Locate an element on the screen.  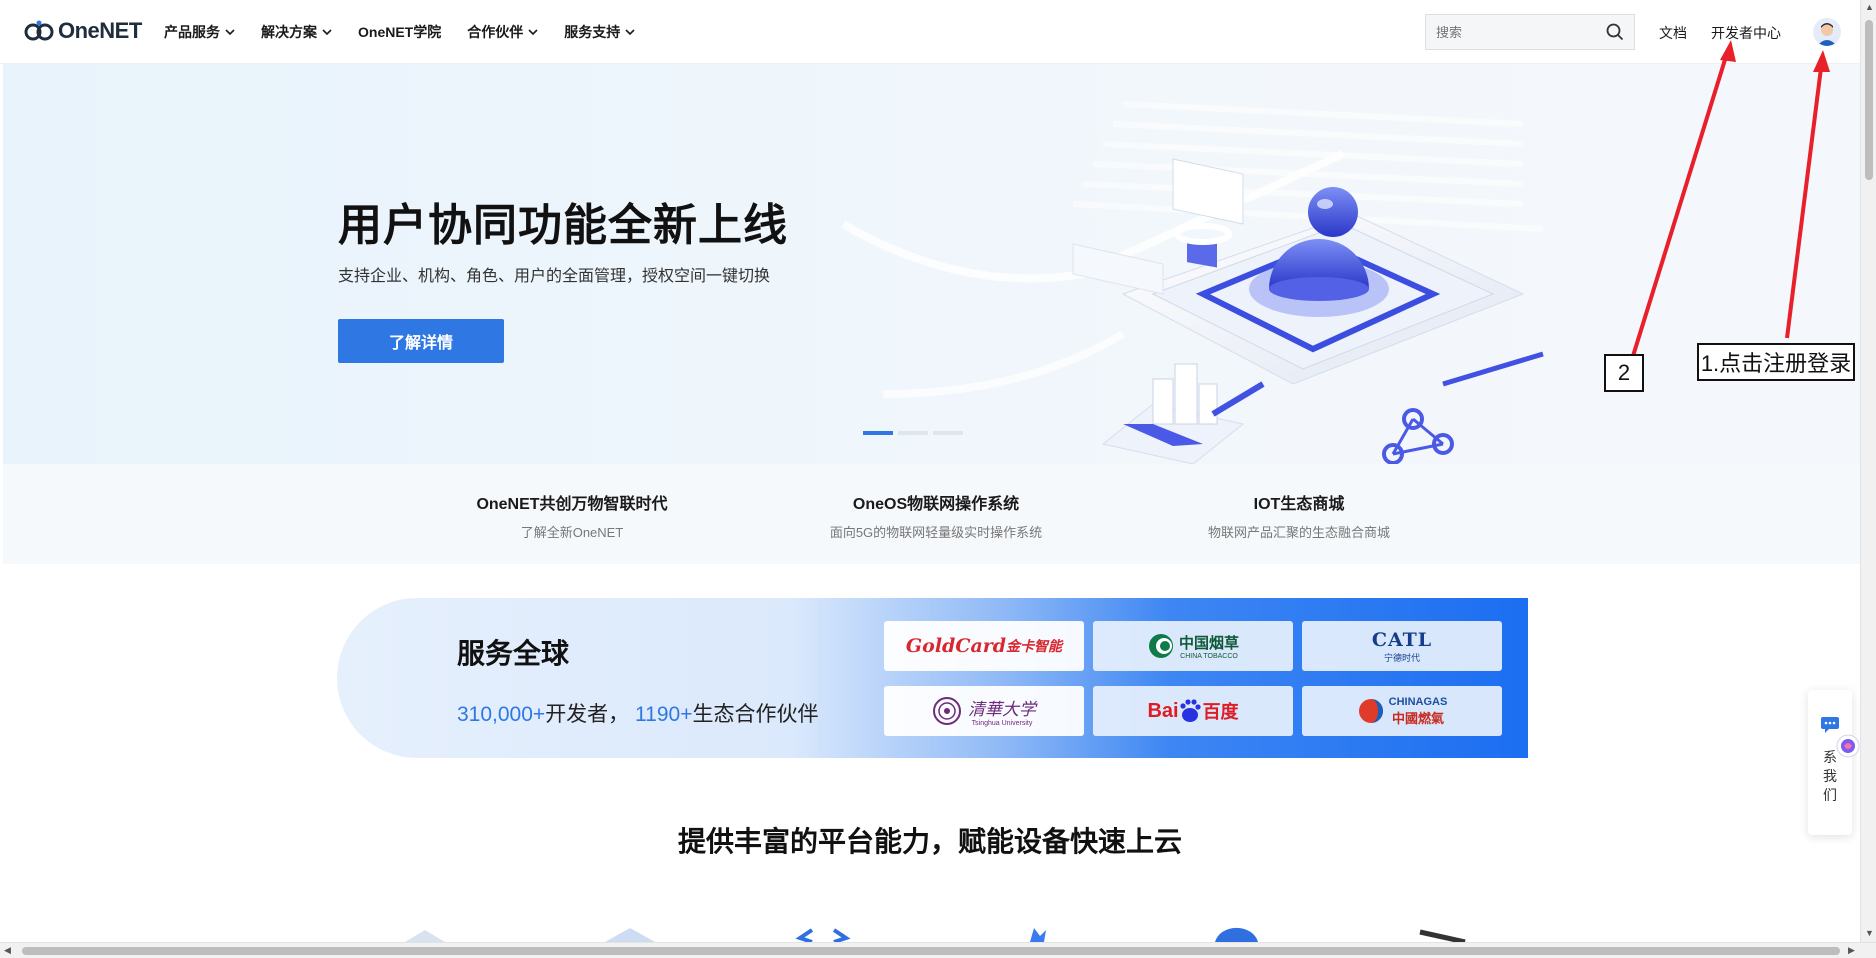
ai-assistant-icon is located at coordinates (1848, 746).